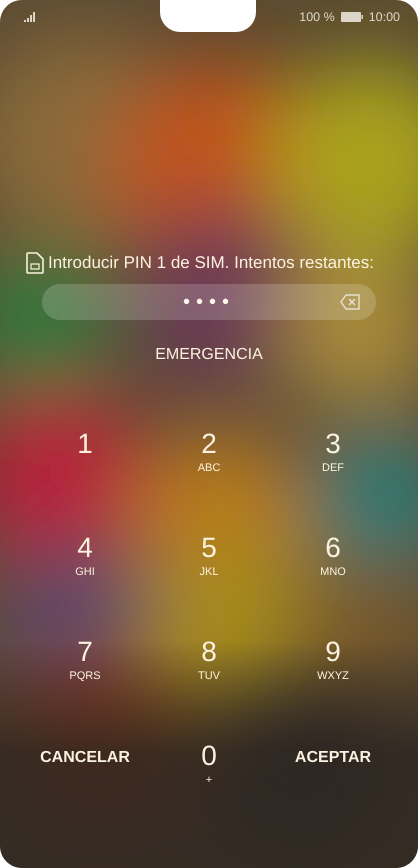  What do you see at coordinates (209, 302) in the screenshot?
I see `pin-field: ••••` at bounding box center [209, 302].